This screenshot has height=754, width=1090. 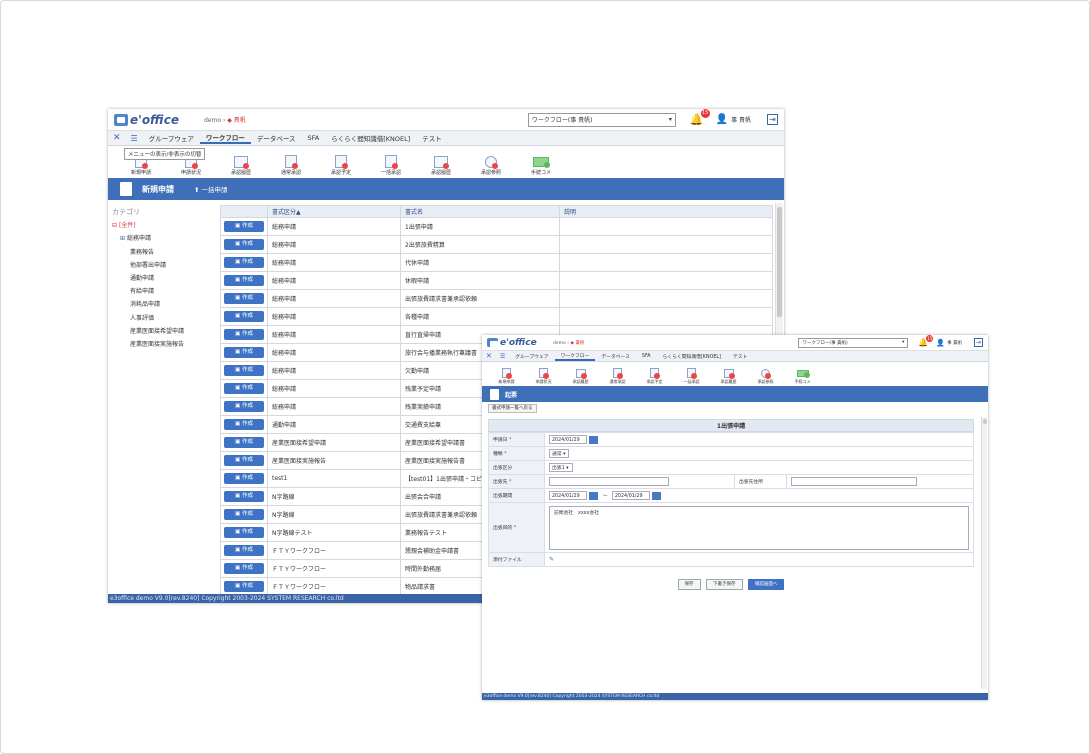 I want to click on category-item: 他部署出申請, so click(x=172, y=265).